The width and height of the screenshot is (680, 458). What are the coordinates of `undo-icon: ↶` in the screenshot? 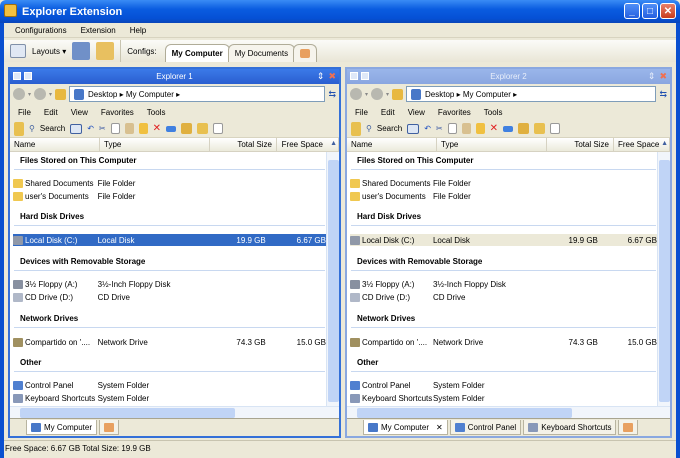 It's located at (427, 128).